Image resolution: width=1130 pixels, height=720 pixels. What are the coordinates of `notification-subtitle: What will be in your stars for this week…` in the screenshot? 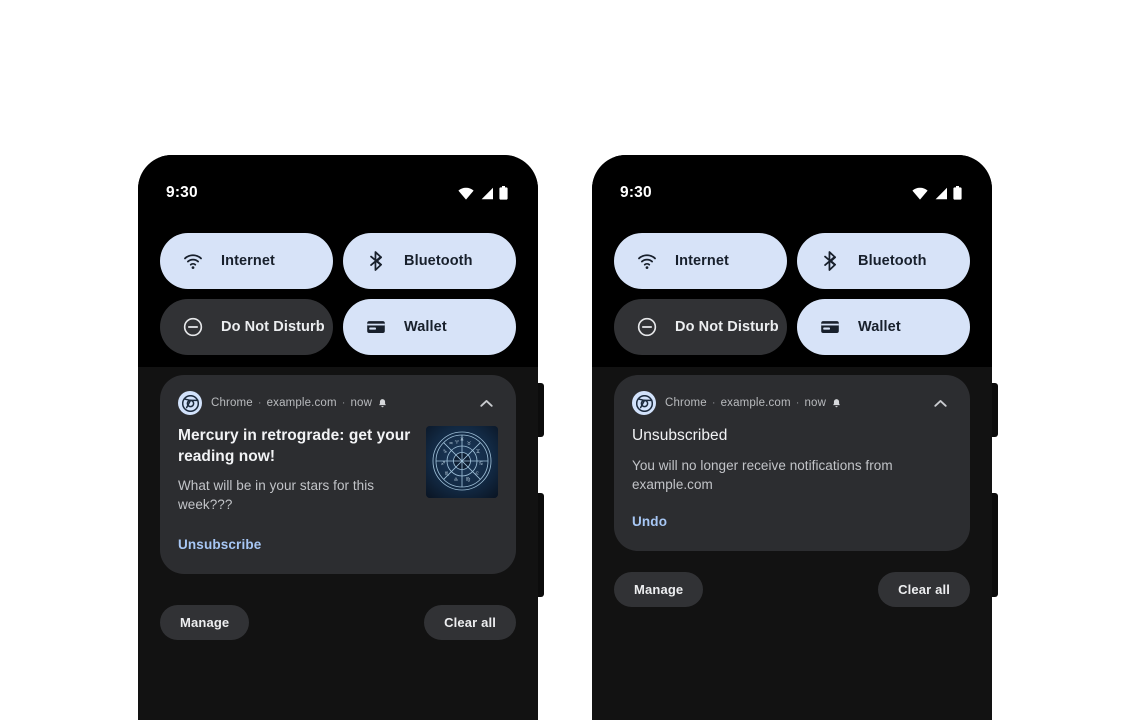 It's located at (276, 495).